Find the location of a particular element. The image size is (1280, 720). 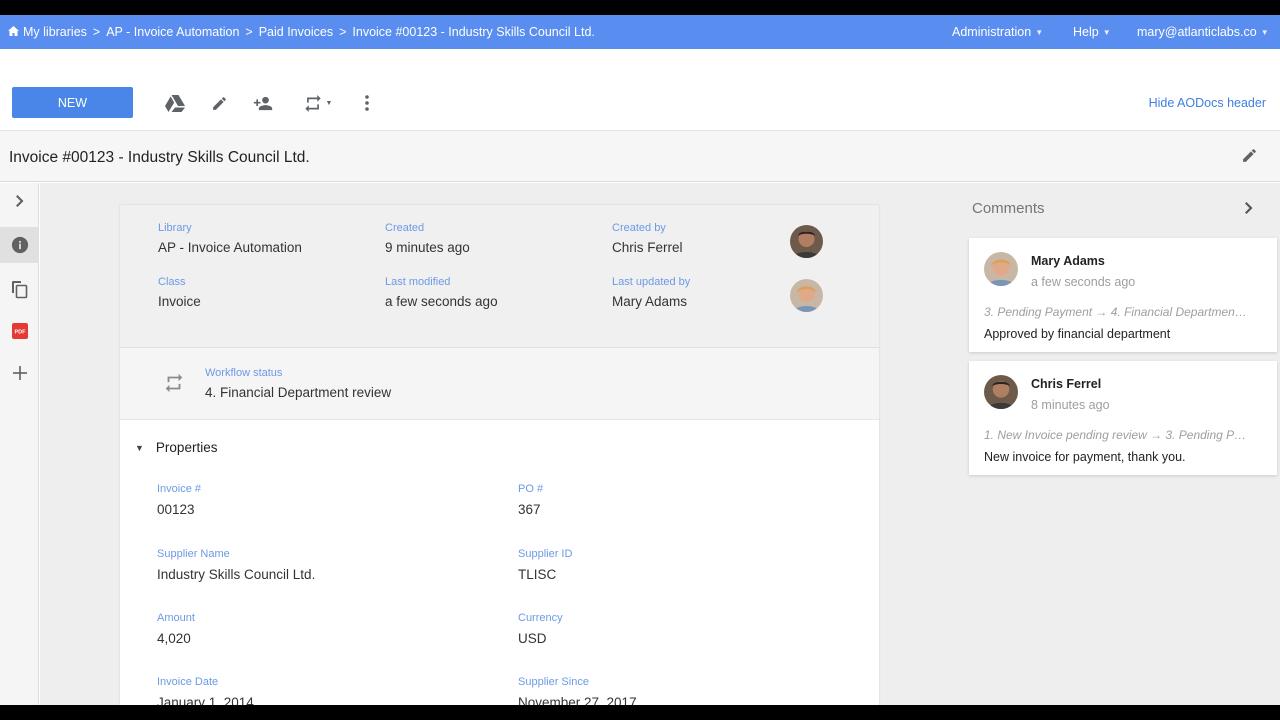

help-menu: Help ▼ is located at coordinates (1092, 32).